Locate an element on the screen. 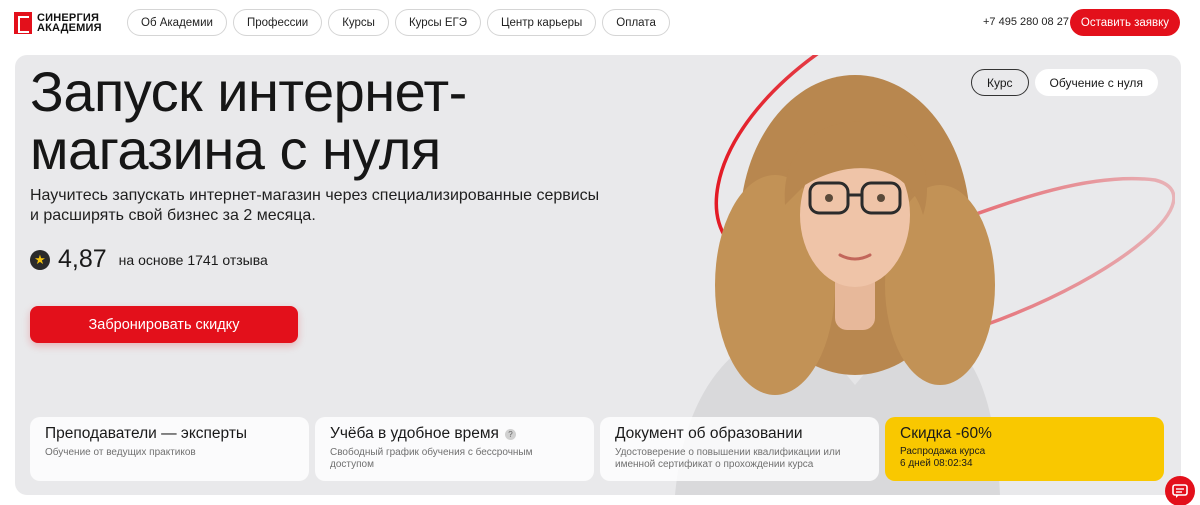 The height and width of the screenshot is (505, 1200). nav-item-courses: Курсы is located at coordinates (358, 22).